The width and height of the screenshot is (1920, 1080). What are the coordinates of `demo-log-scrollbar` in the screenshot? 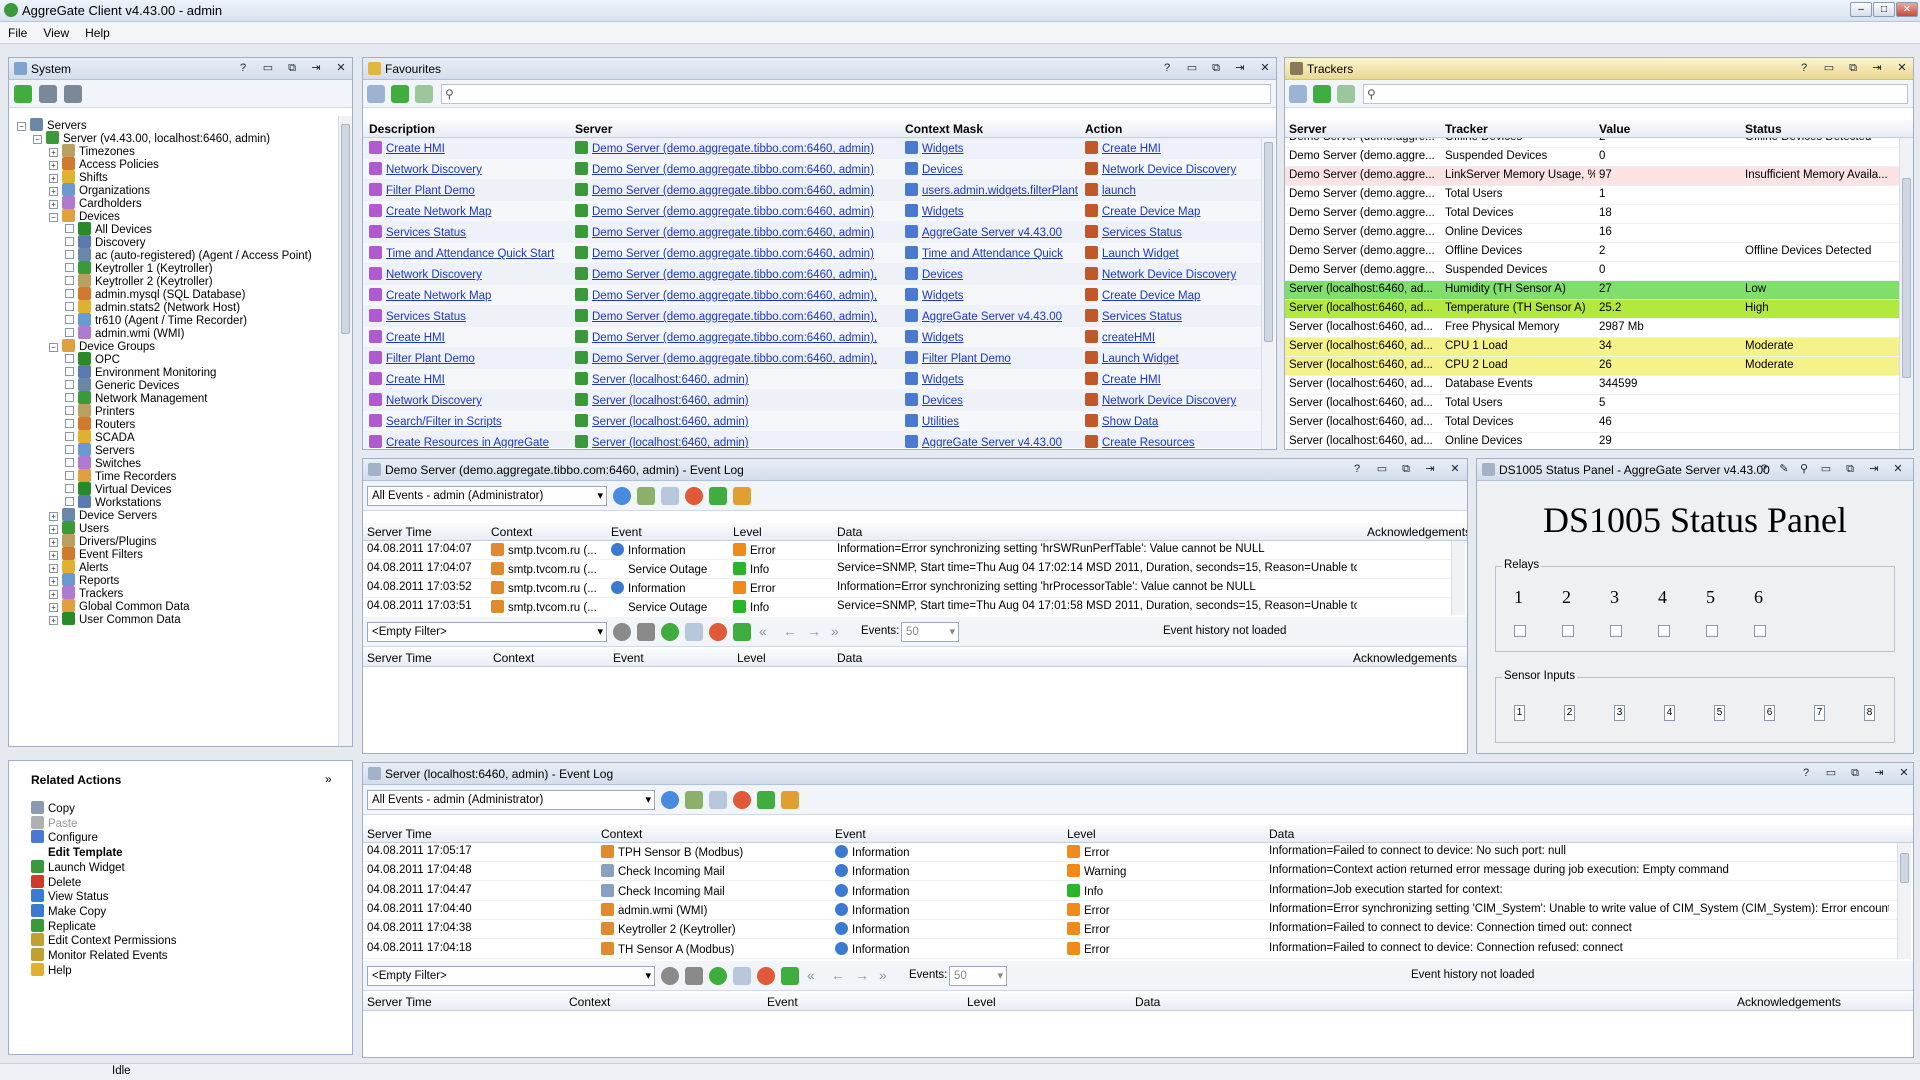 It's located at (1458, 578).